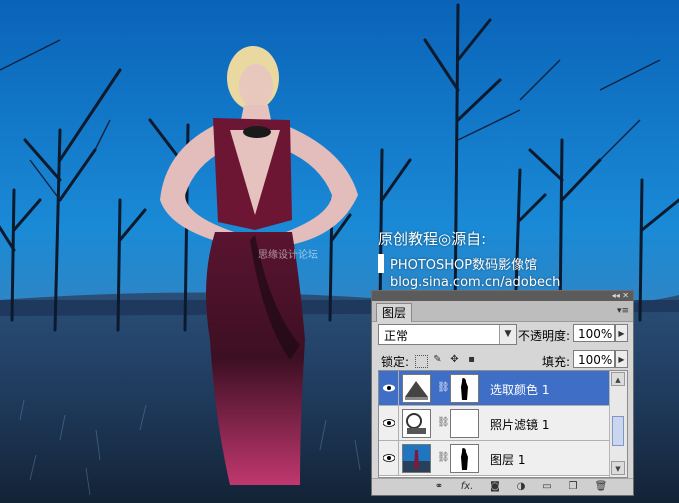 The height and width of the screenshot is (503, 679). Describe the element at coordinates (421, 361) in the screenshot. I see `lock-transparency-icon` at that location.